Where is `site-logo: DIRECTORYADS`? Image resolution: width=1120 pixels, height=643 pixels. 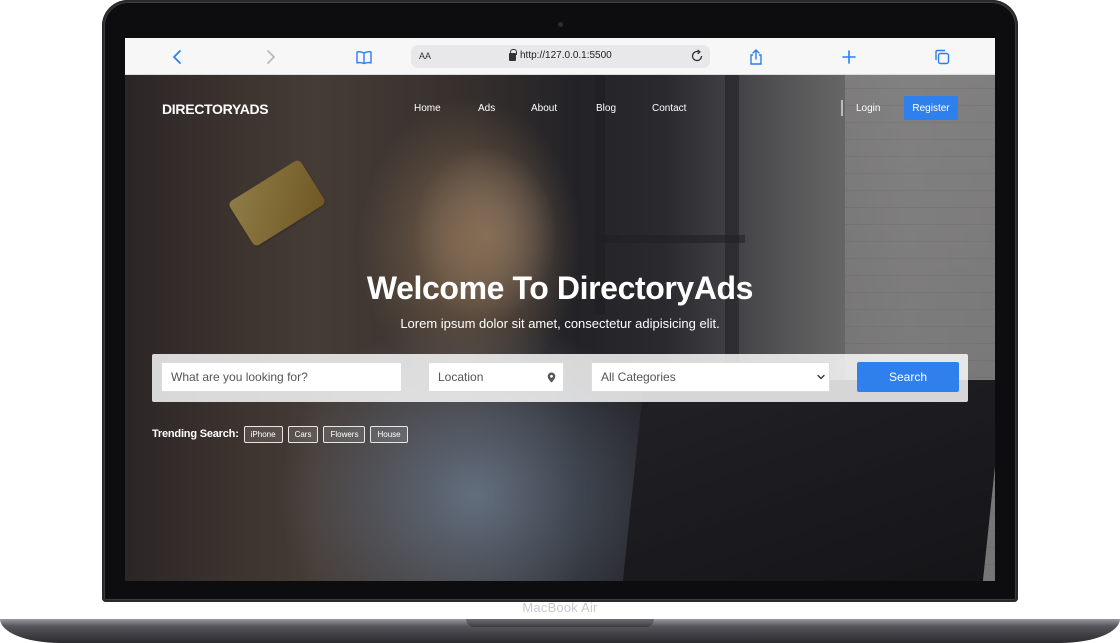 site-logo: DIRECTORYADS is located at coordinates (215, 109).